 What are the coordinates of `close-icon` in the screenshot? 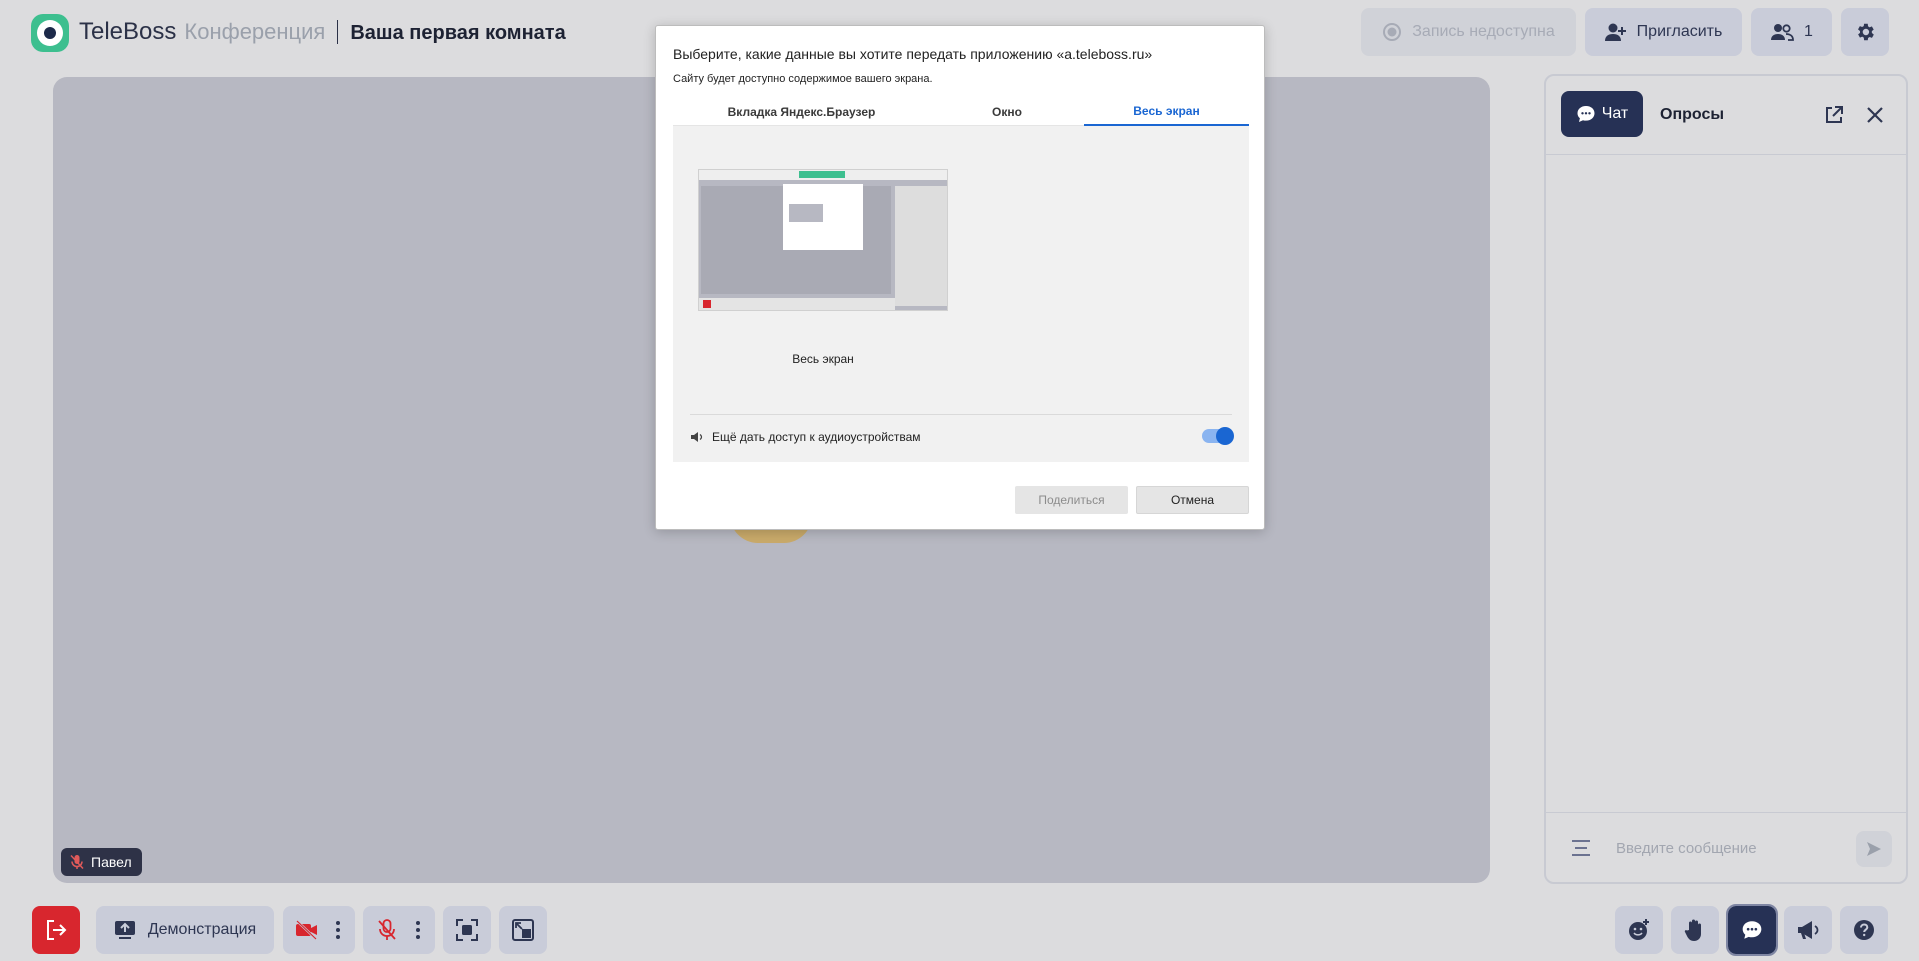 It's located at (1875, 115).